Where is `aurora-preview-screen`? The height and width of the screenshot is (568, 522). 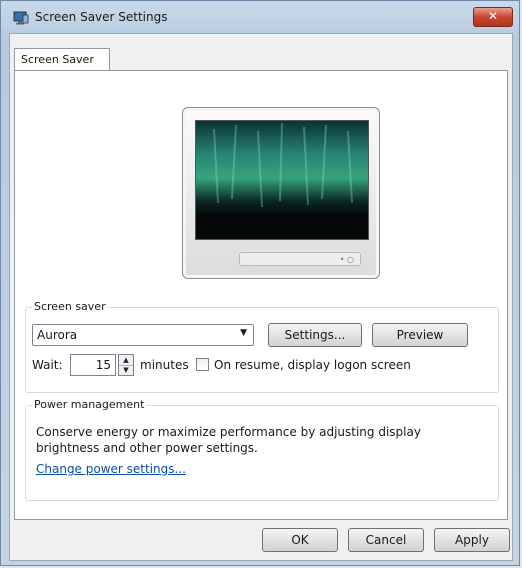 aurora-preview-screen is located at coordinates (282, 180).